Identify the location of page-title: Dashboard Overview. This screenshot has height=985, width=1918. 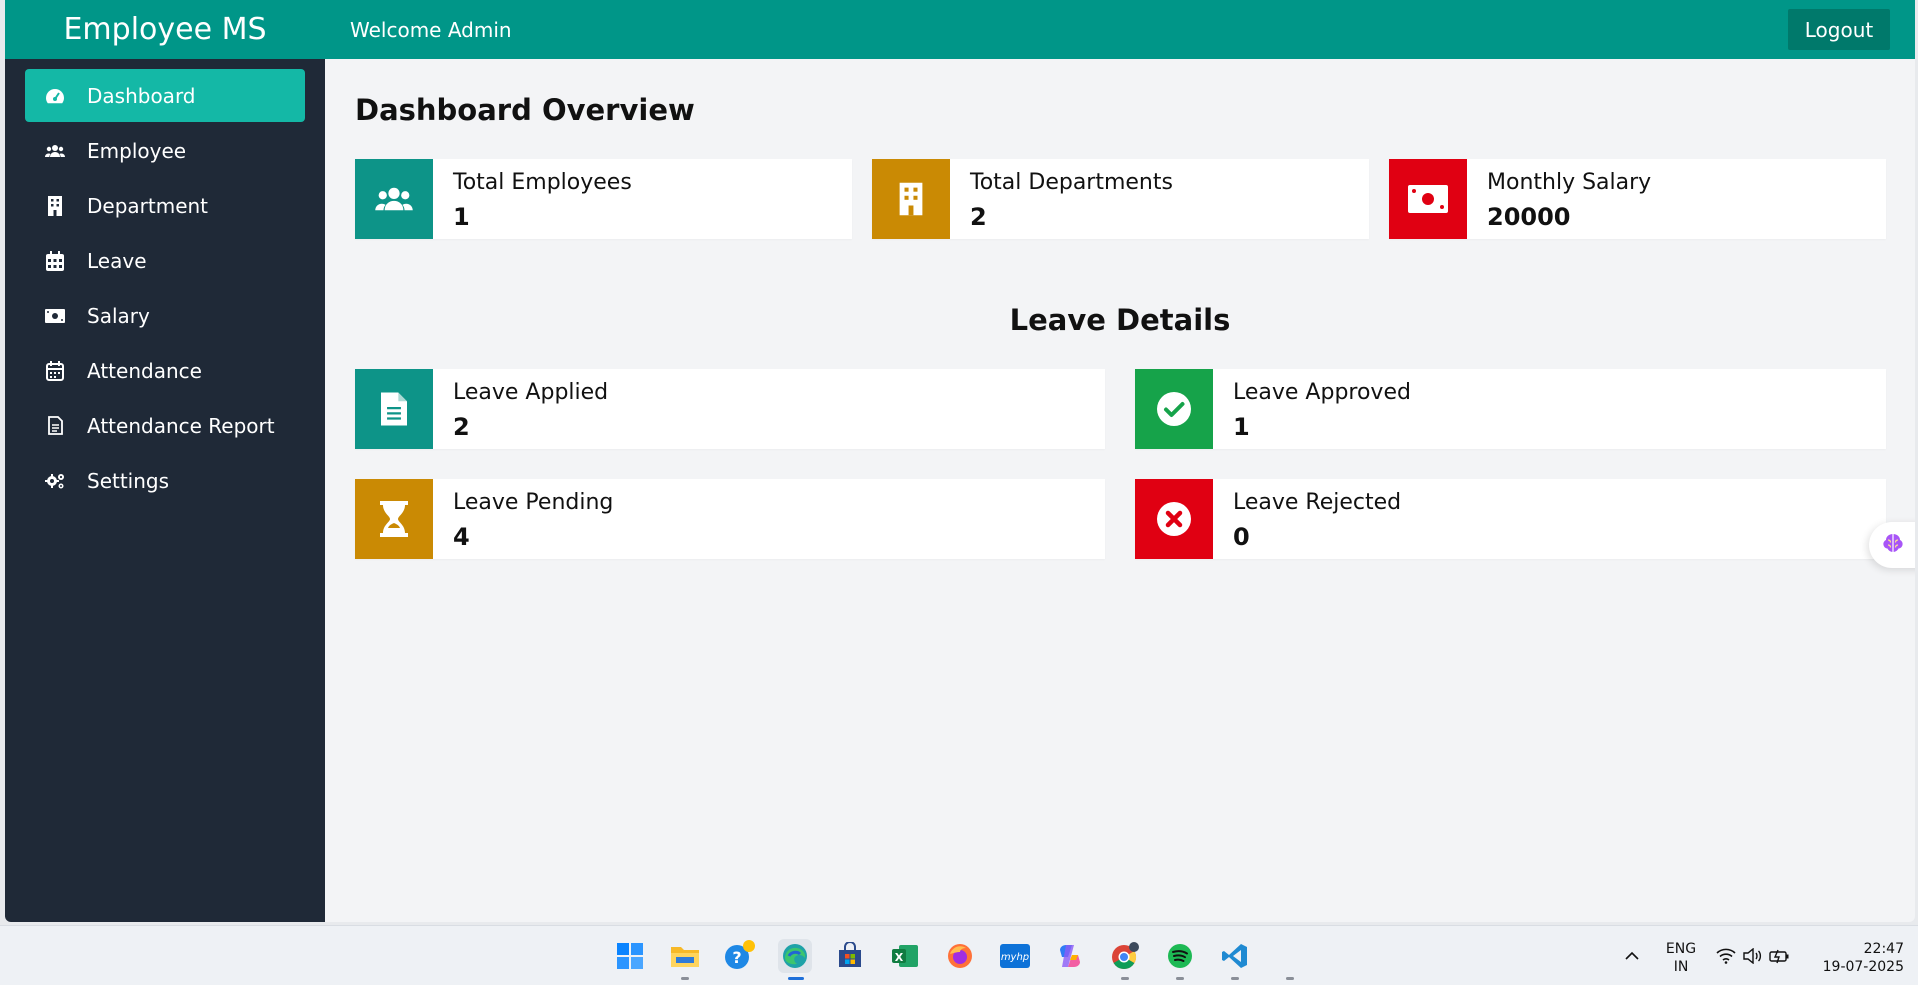
(525, 110).